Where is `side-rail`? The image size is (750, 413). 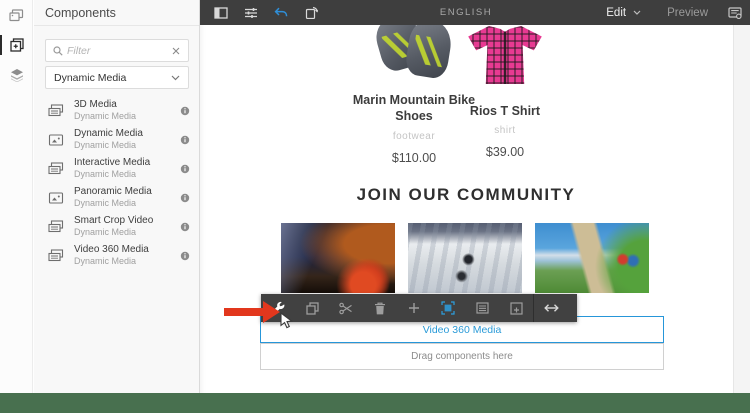
side-rail is located at coordinates (16, 206).